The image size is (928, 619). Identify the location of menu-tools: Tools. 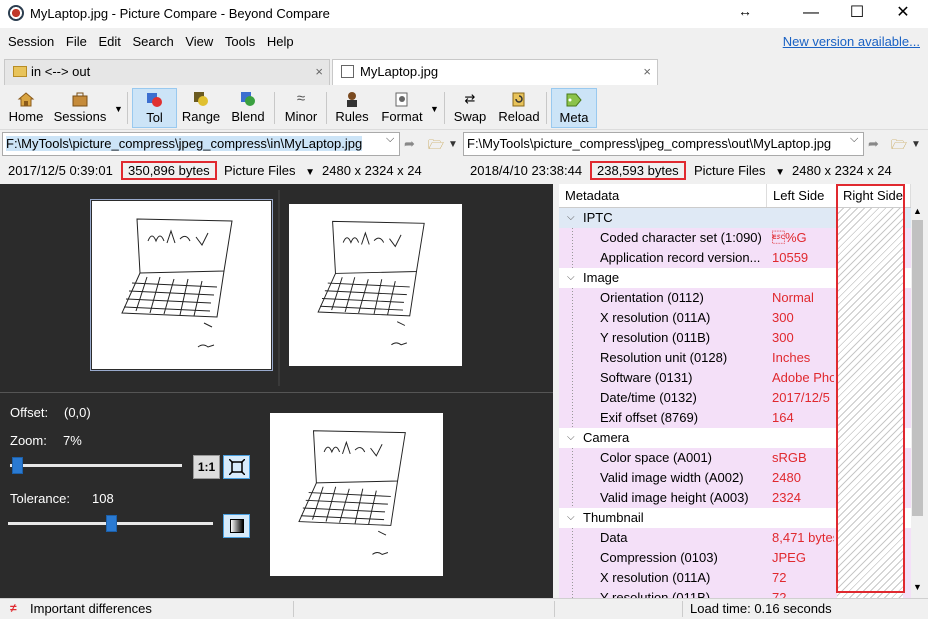
(240, 41).